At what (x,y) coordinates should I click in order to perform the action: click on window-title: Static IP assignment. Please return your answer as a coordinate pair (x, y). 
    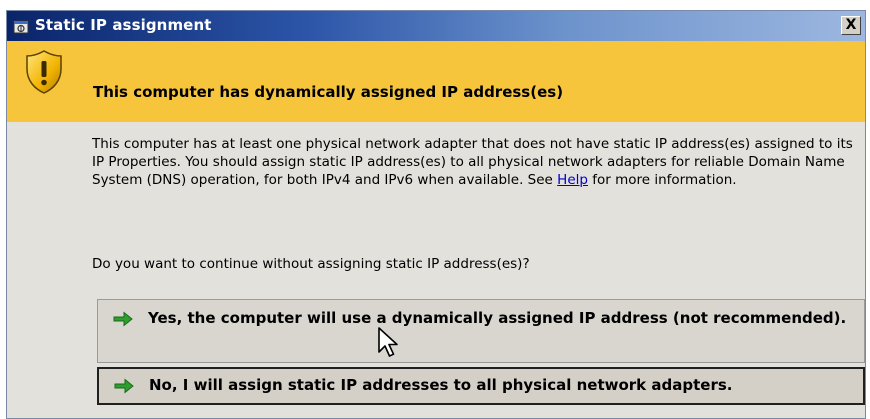
    Looking at the image, I should click on (123, 25).